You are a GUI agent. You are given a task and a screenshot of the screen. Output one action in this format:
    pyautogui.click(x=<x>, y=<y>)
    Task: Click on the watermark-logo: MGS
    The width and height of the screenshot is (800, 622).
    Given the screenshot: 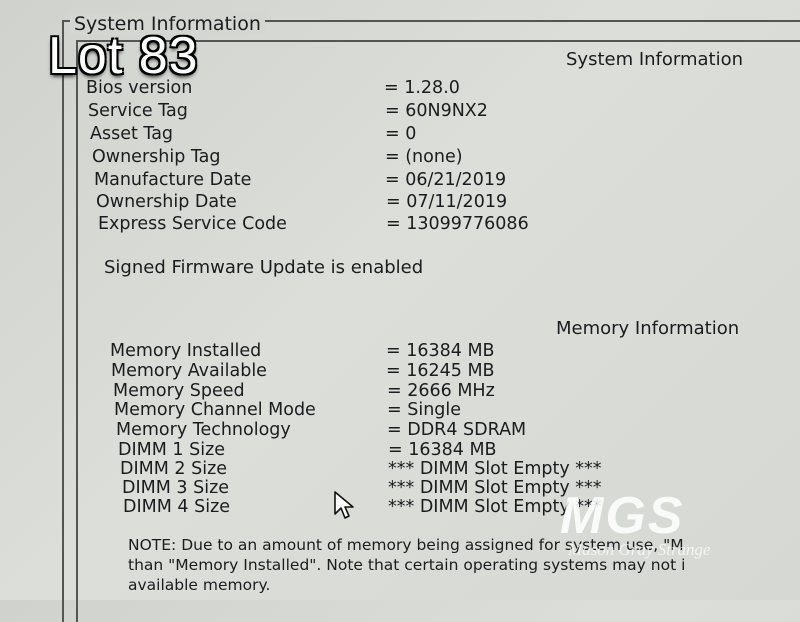 What is the action you would take?
    pyautogui.click(x=622, y=516)
    